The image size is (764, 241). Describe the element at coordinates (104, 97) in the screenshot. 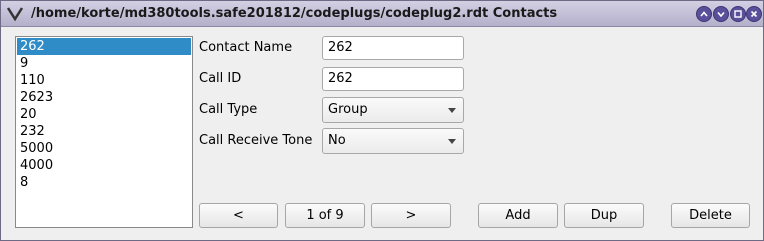

I see `list-item: 2623` at that location.